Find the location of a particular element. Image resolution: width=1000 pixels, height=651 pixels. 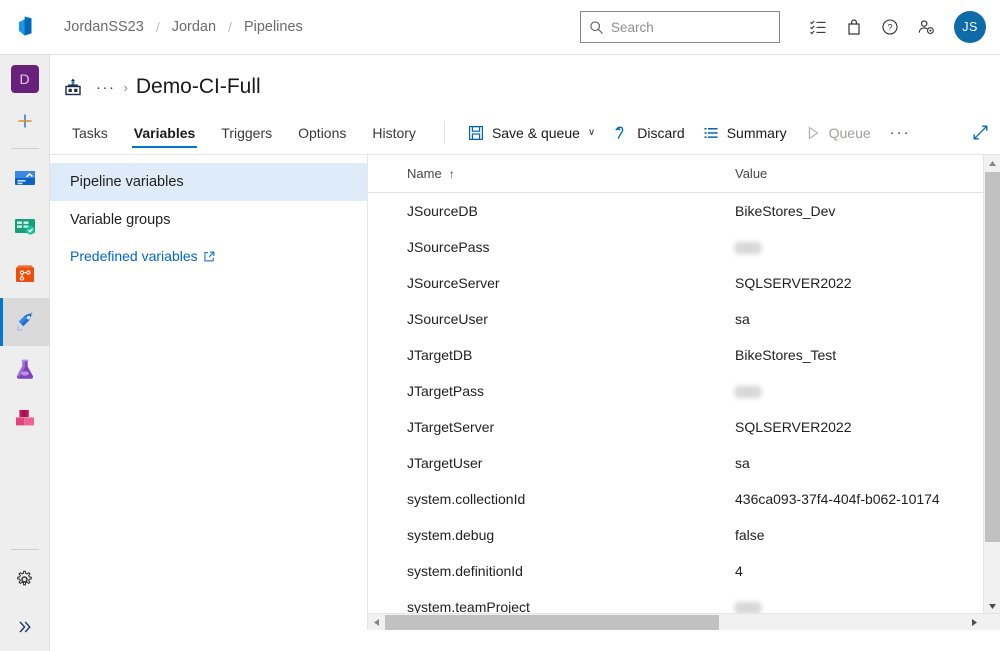

expand-rail-button is located at coordinates (25, 627).